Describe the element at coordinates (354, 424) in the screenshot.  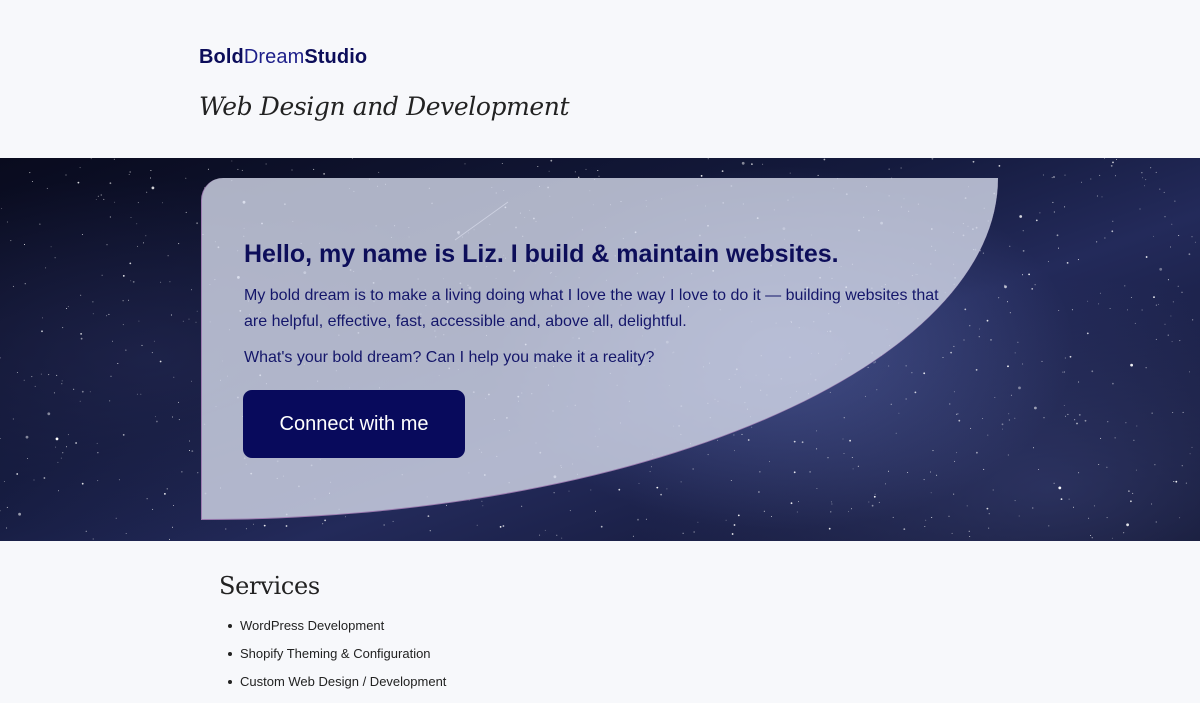
I see `connect-button: Connect with me` at that location.